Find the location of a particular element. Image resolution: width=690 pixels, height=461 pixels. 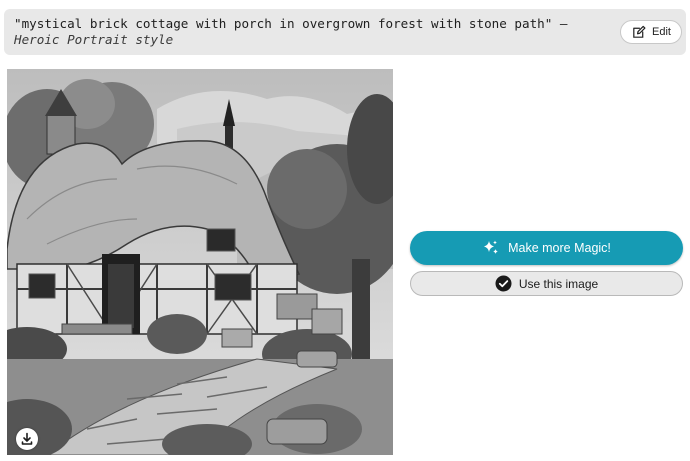

edit-button-label: Edit is located at coordinates (661, 32).